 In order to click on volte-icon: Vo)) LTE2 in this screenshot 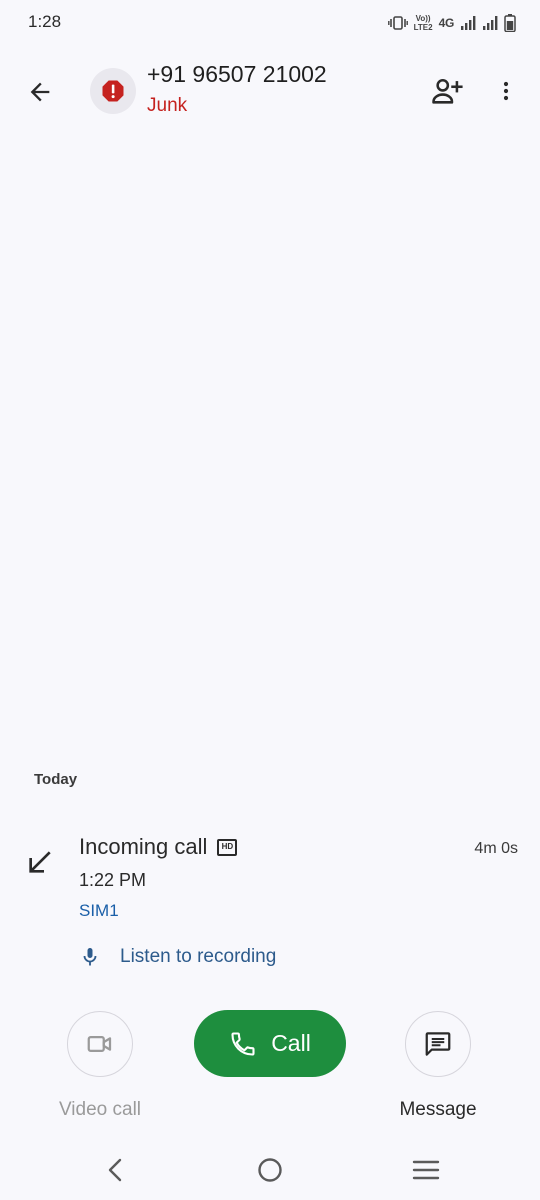, I will do `click(423, 23)`.